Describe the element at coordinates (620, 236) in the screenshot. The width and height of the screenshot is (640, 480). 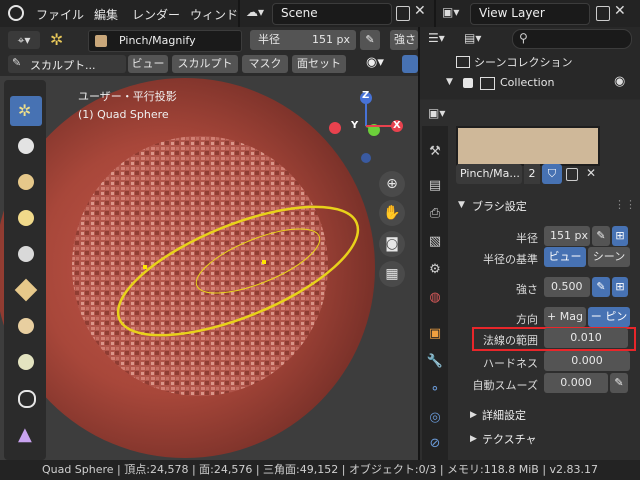
I see `radius-lock-icon: ⊞` at that location.